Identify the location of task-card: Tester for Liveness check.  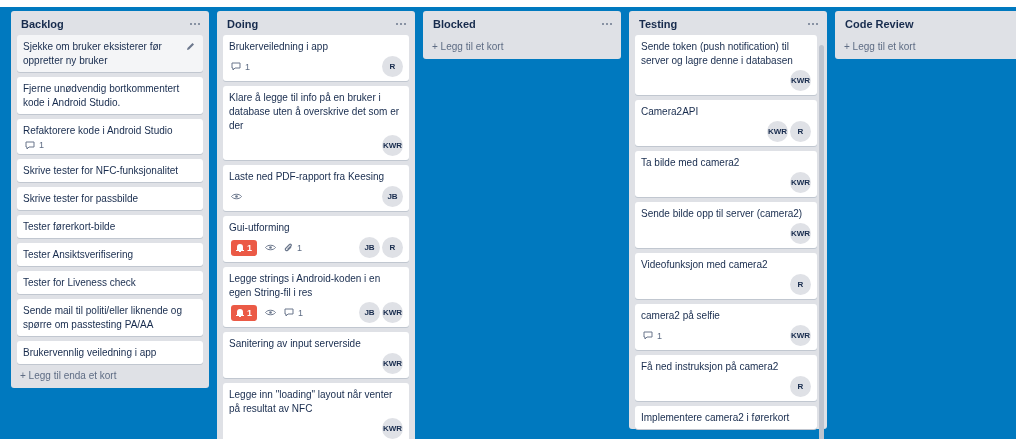
(110, 282).